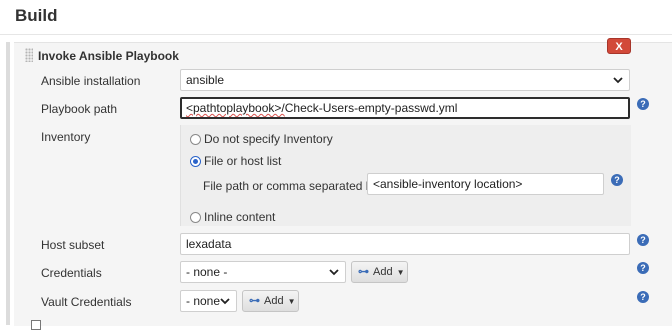 The image size is (672, 330). What do you see at coordinates (195, 161) in the screenshot?
I see `radio-file-or-host-list` at bounding box center [195, 161].